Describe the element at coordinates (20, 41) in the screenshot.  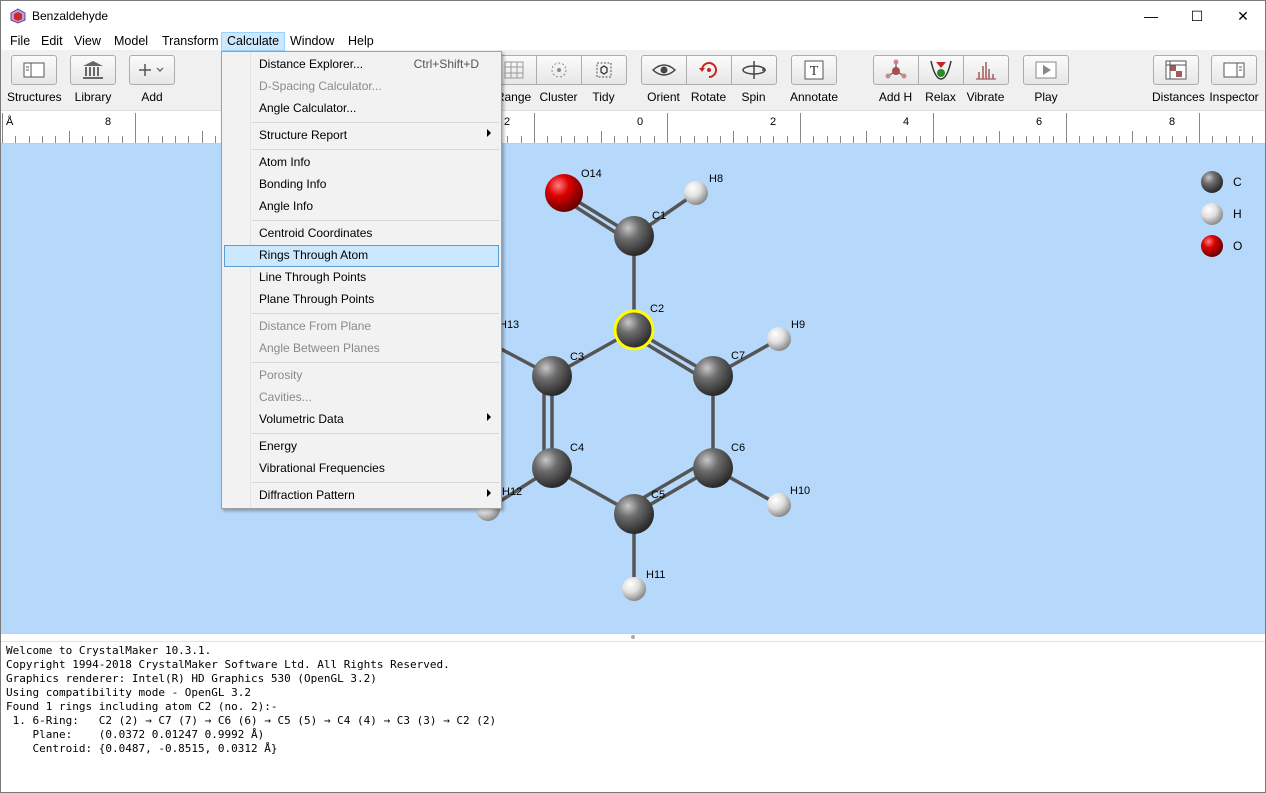
I see `menu-file: File` at that location.